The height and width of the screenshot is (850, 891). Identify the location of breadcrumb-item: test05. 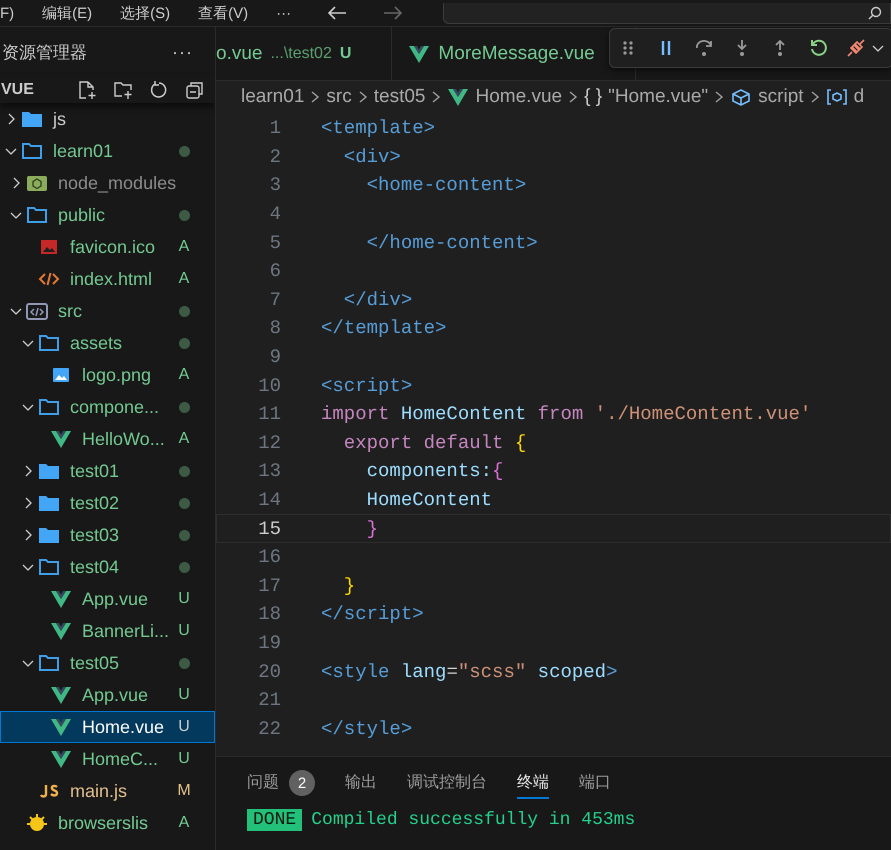
(400, 97).